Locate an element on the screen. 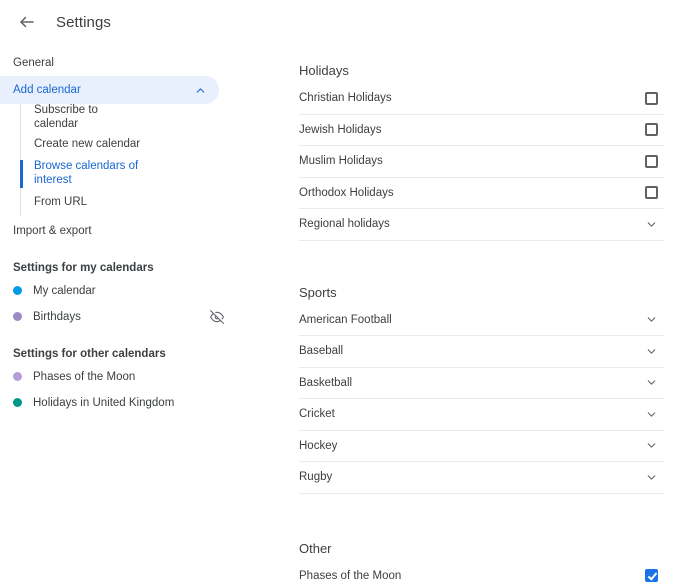 This screenshot has height=587, width=700. sidebar-calendar-label: Holidays in United Kingdom is located at coordinates (104, 402).